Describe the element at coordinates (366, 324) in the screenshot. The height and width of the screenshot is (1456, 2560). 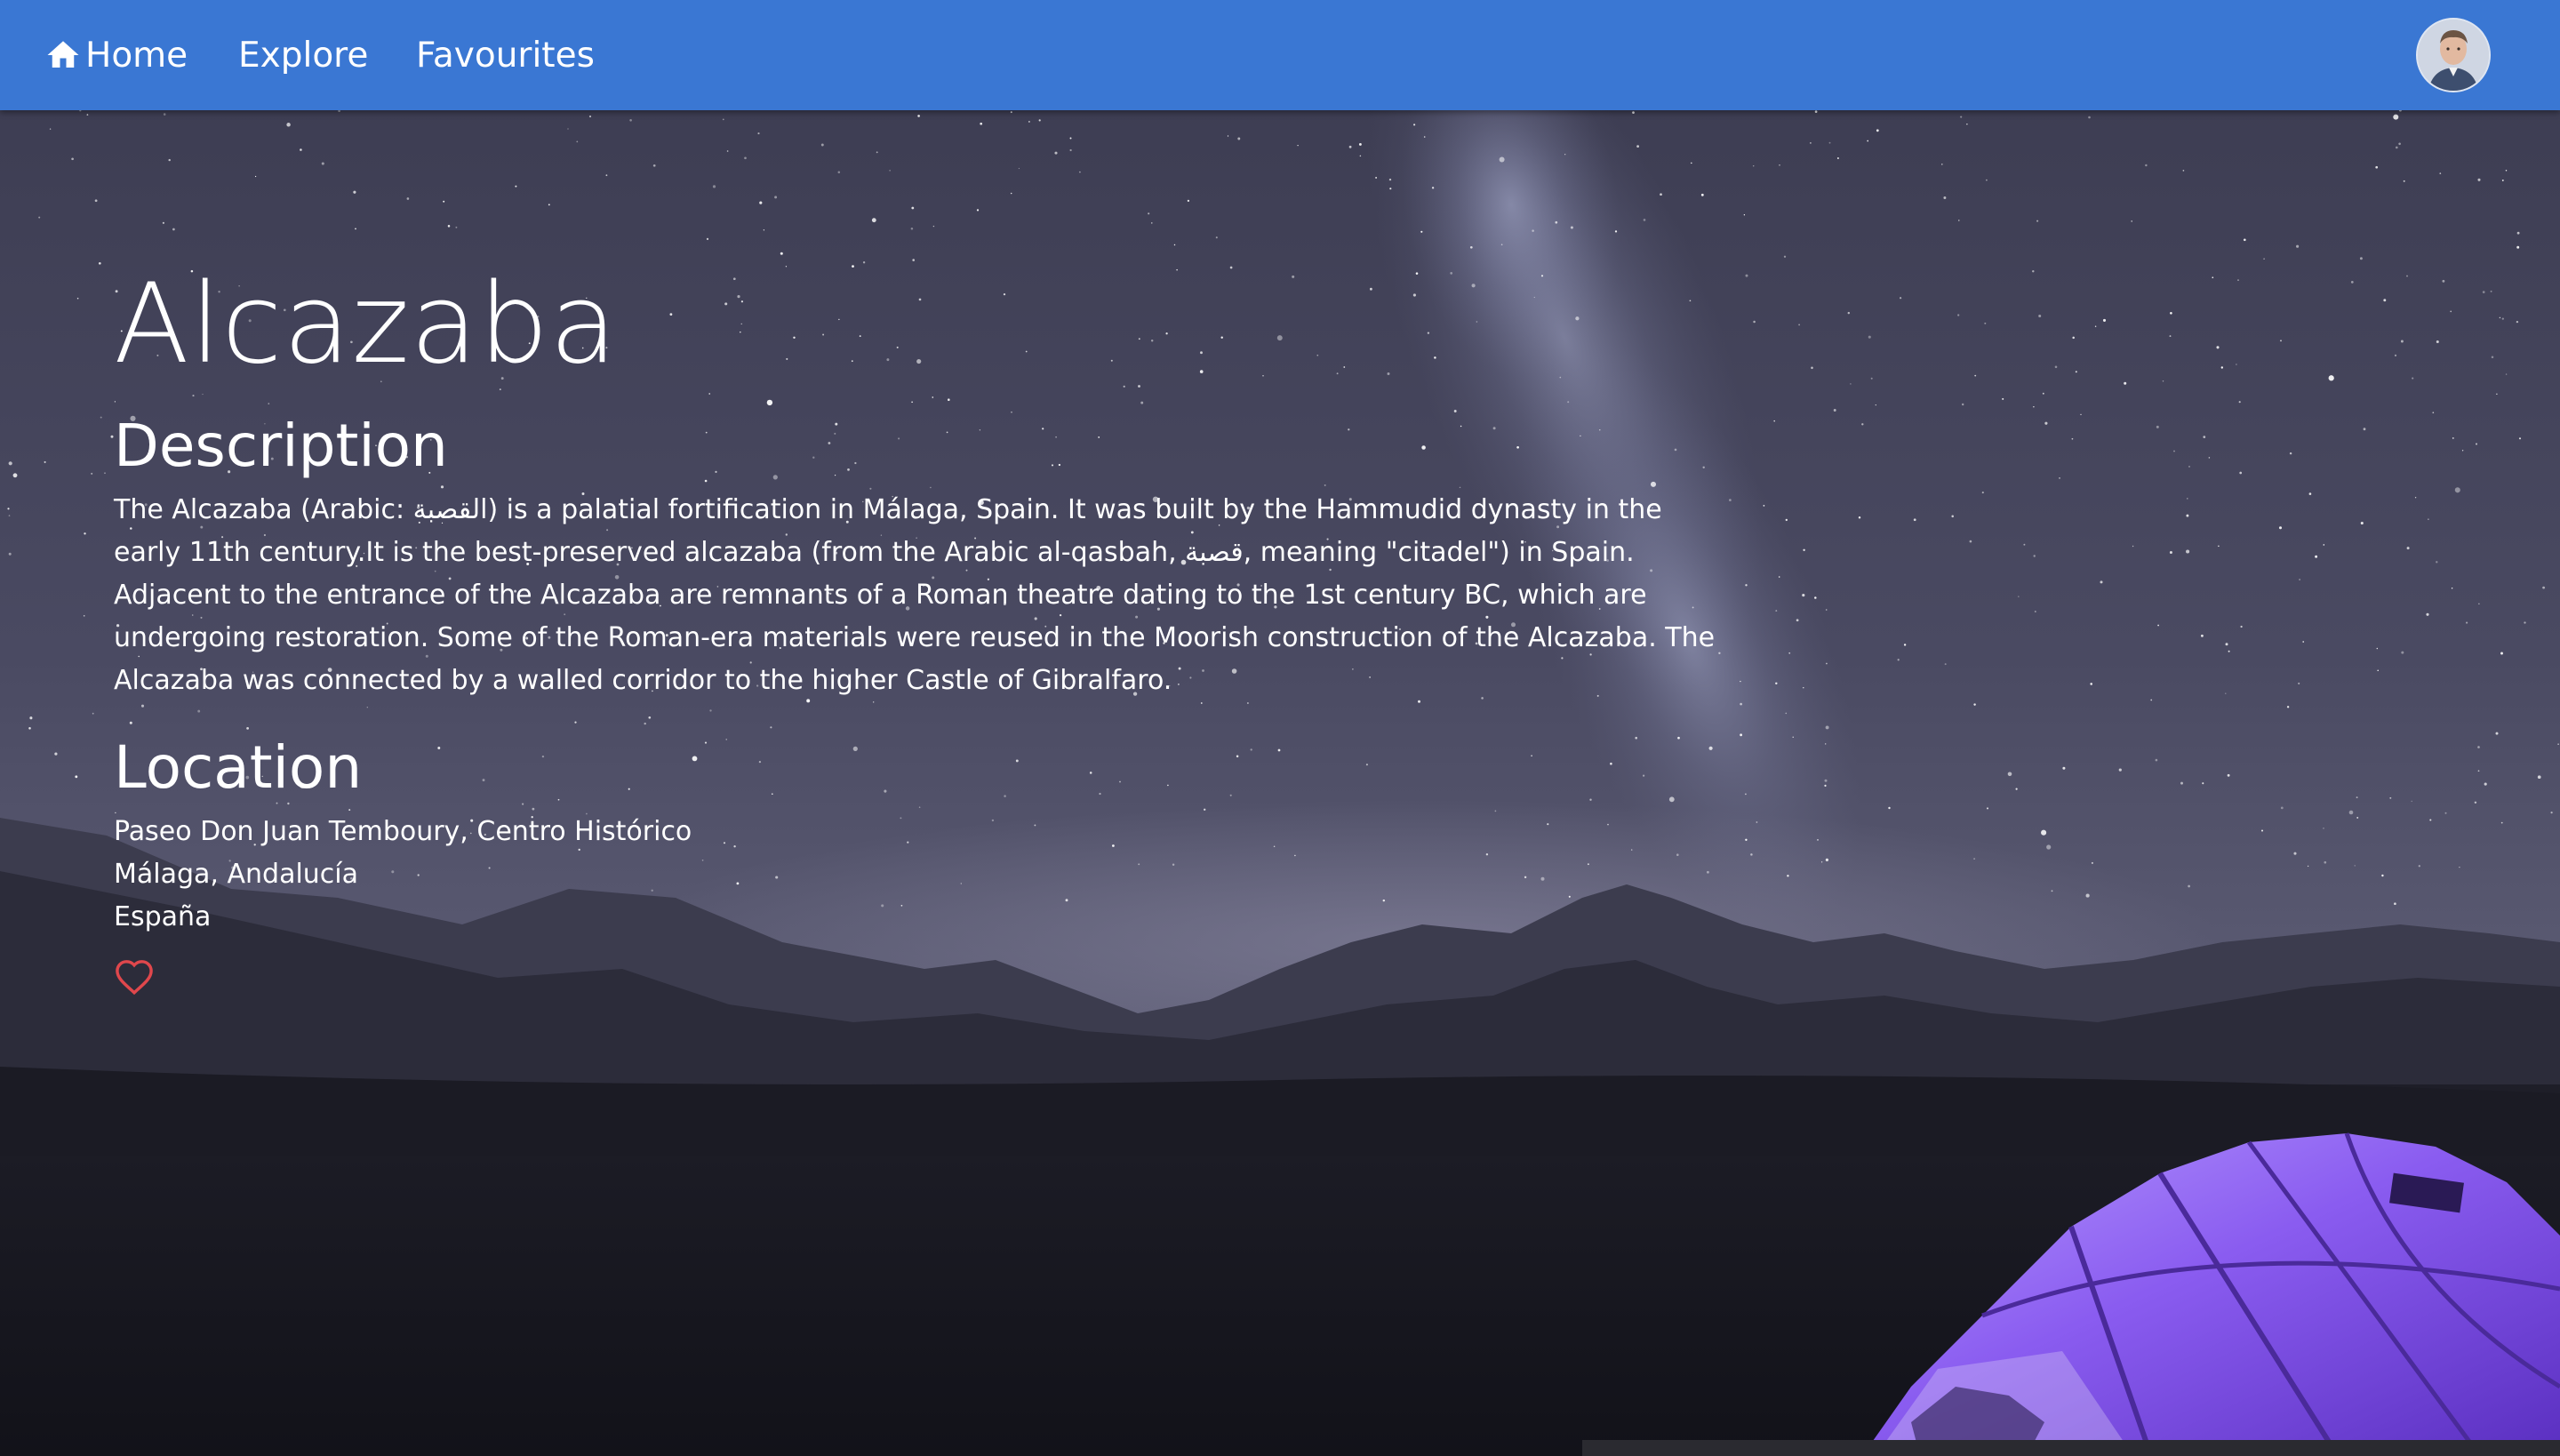
I see `place-title: Alcazaba` at that location.